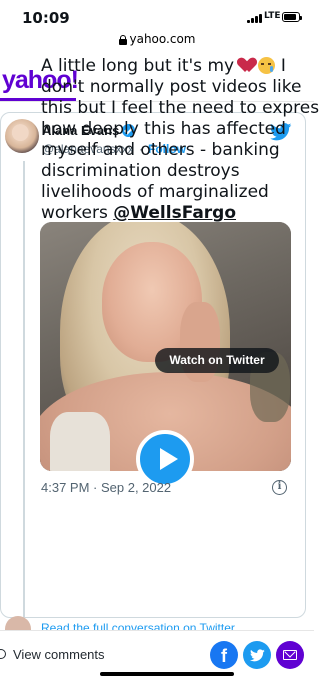 The height and width of the screenshot is (680, 320). Describe the element at coordinates (140, 171) in the screenshot. I see `tweet-line-6: discrimination destroys` at that location.